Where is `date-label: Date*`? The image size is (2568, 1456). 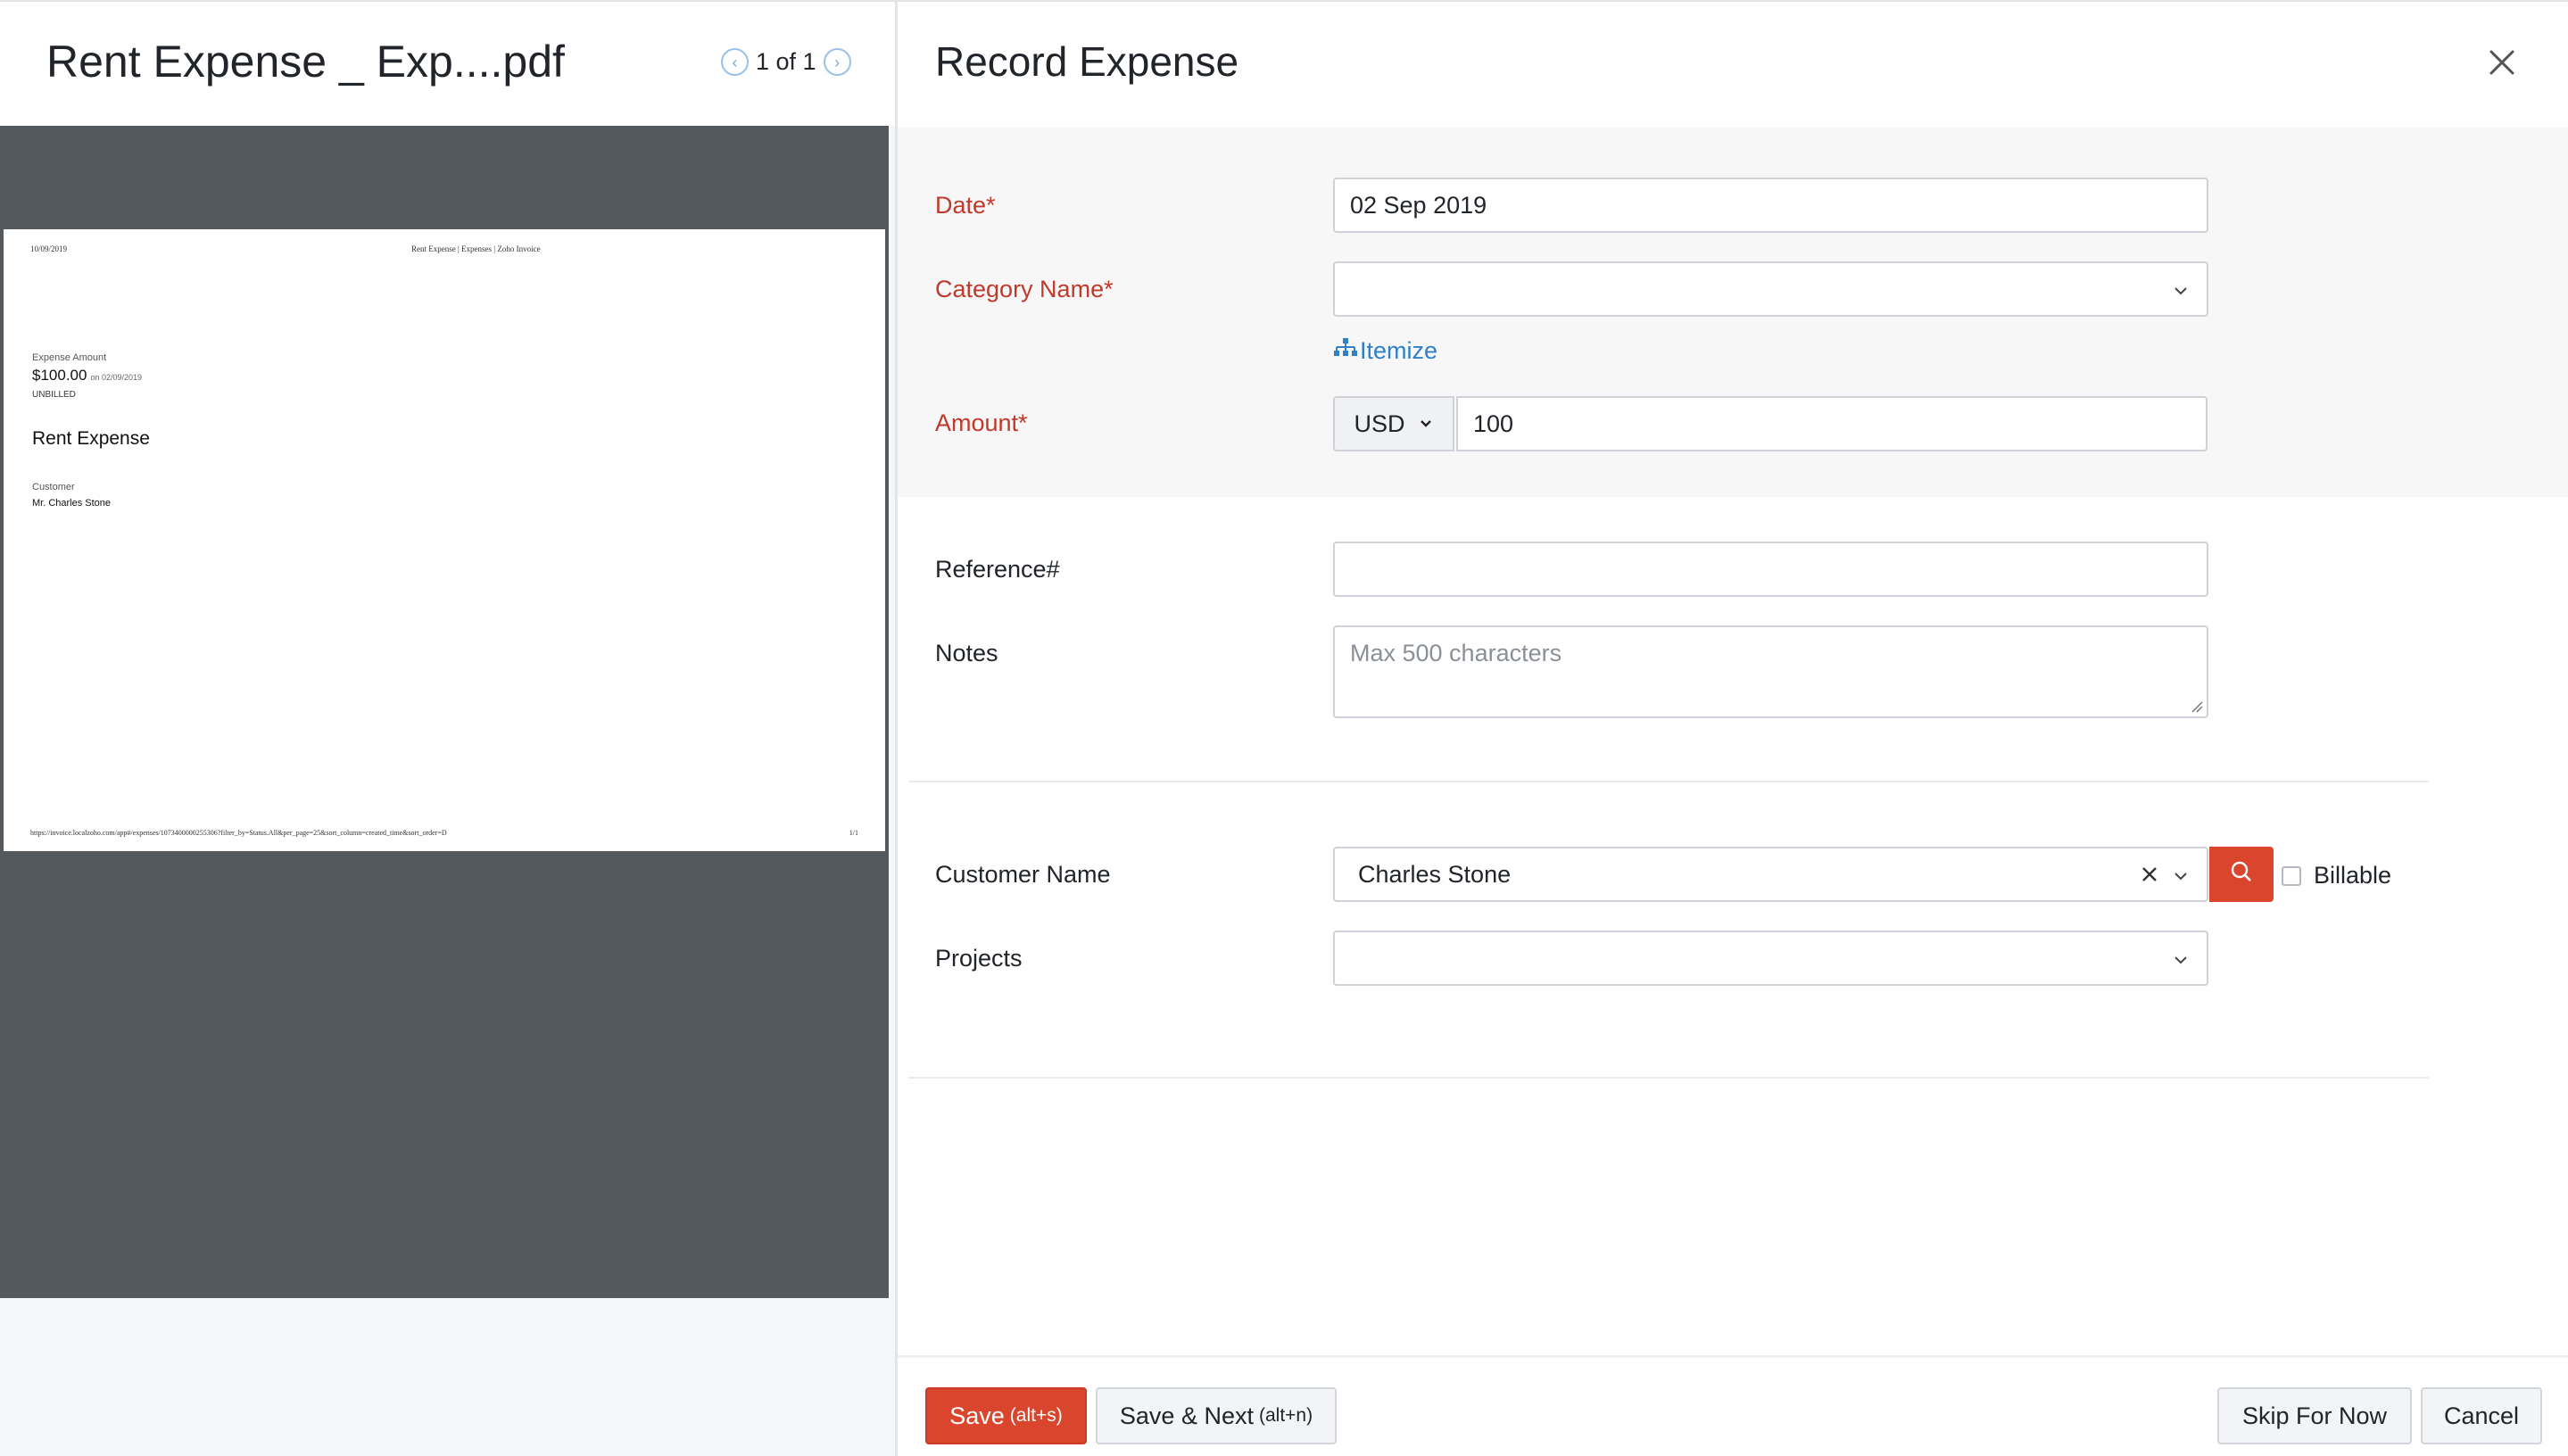
date-label: Date* is located at coordinates (965, 206).